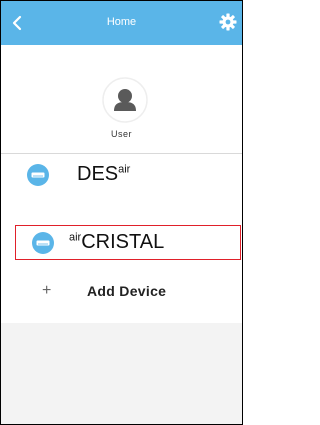 The image size is (320, 425). Describe the element at coordinates (18, 23) in the screenshot. I see `chevron-left-icon` at that location.